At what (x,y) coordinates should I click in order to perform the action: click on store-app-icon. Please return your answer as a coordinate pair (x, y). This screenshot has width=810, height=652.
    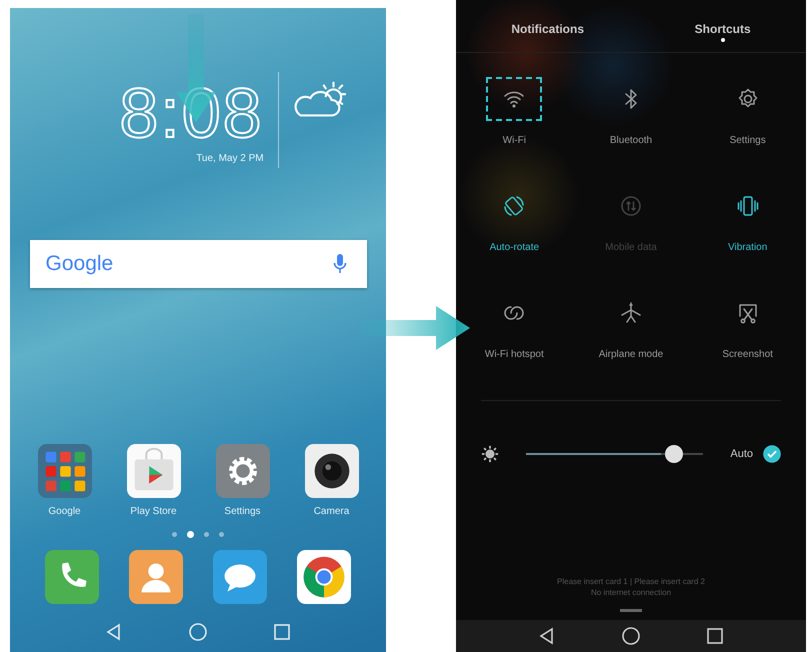
    Looking at the image, I should click on (153, 471).